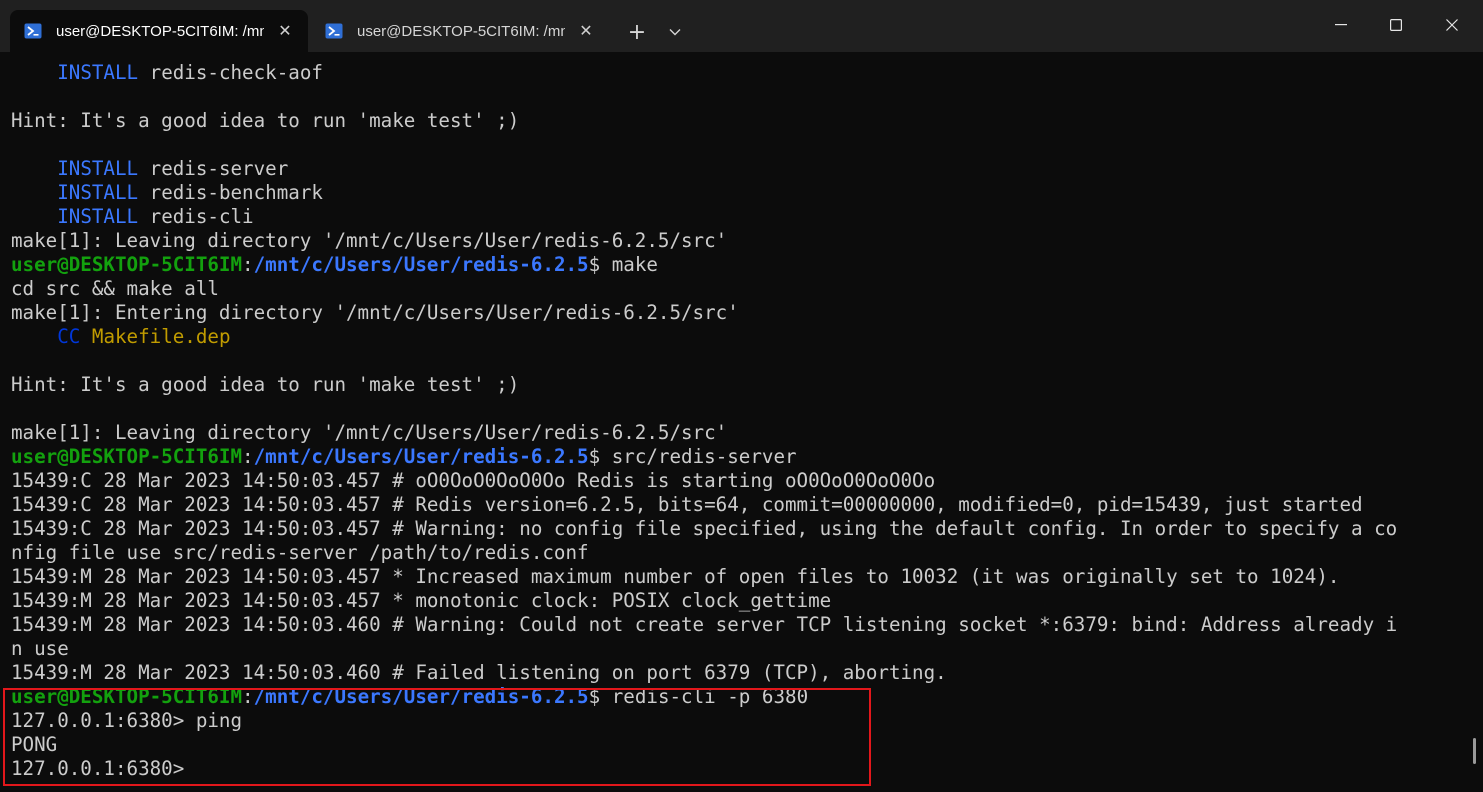 Image resolution: width=1483 pixels, height=792 pixels. What do you see at coordinates (40, 648) in the screenshot?
I see `output-text: n use` at bounding box center [40, 648].